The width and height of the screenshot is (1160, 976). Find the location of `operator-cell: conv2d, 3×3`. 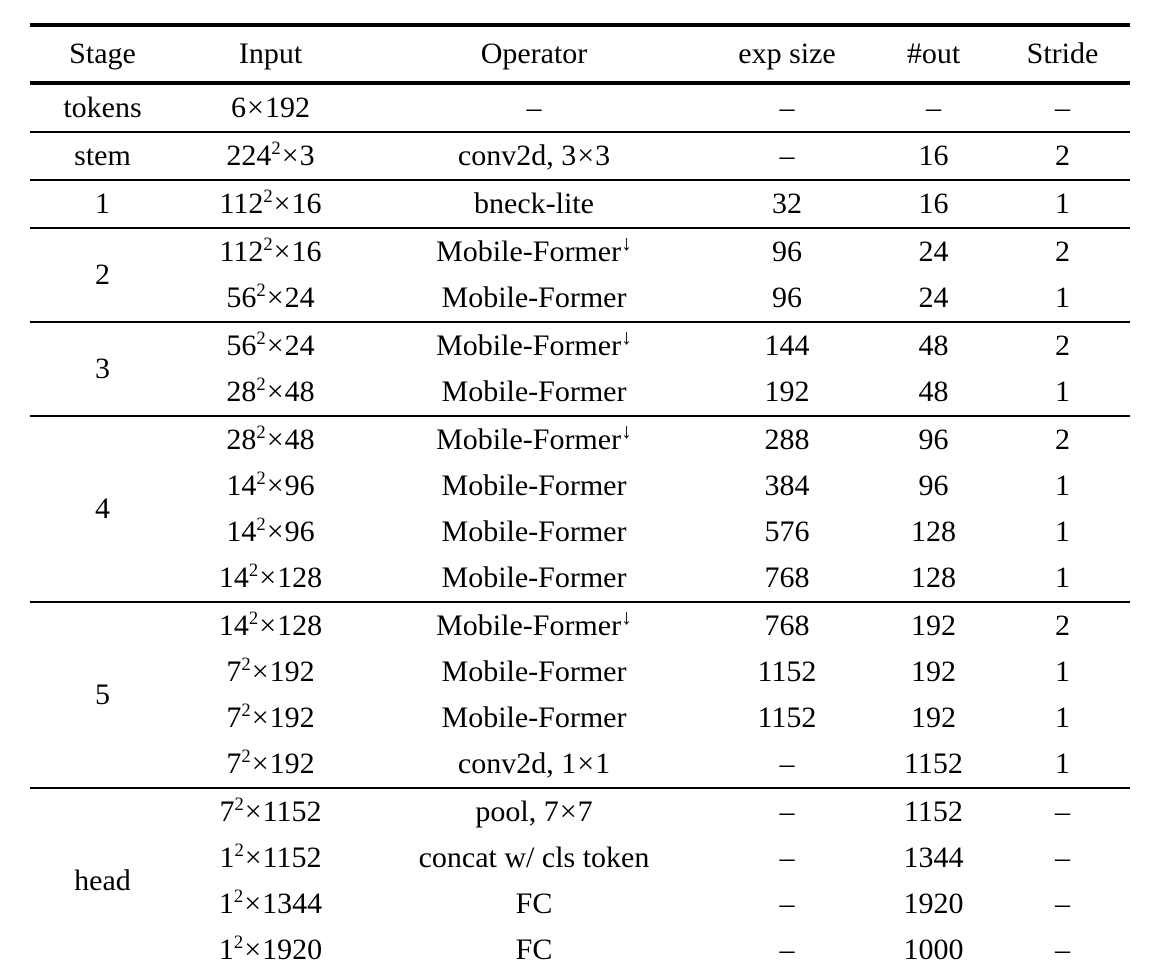

operator-cell: conv2d, 3×3 is located at coordinates (534, 155).